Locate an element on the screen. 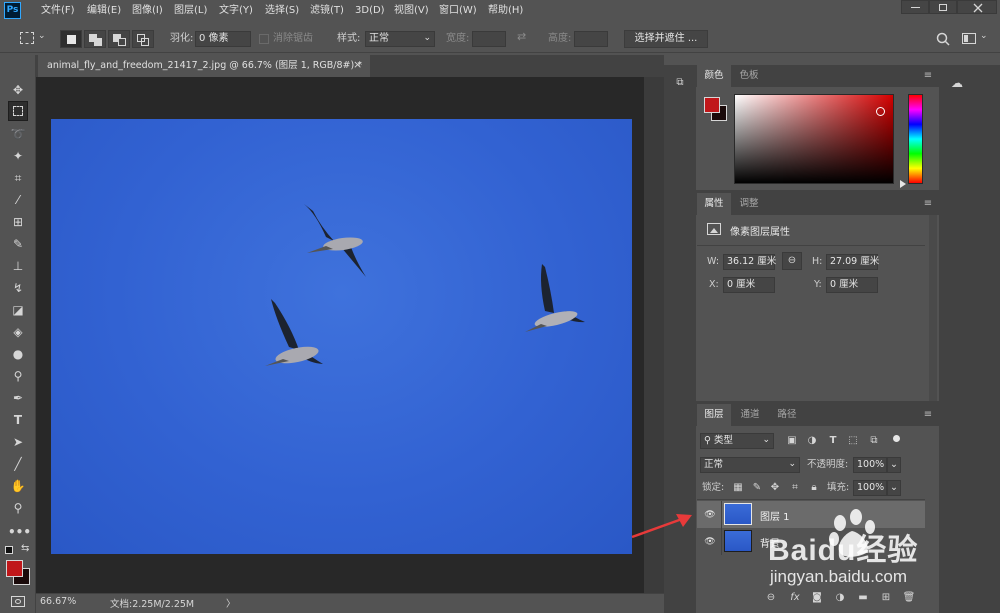  lock-artboard-icon: ⌗ is located at coordinates (795, 488).